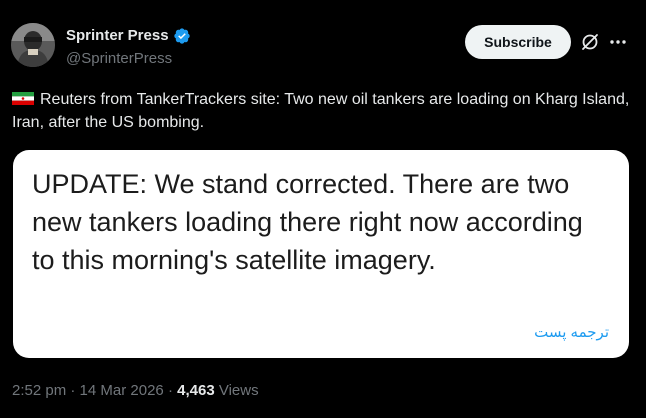  What do you see at coordinates (238, 390) in the screenshot?
I see `views-label: Views` at bounding box center [238, 390].